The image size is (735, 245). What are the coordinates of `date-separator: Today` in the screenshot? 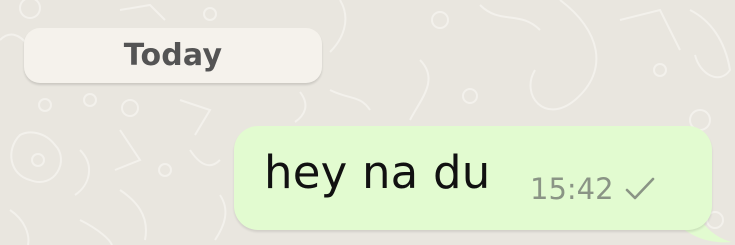 It's located at (173, 55).